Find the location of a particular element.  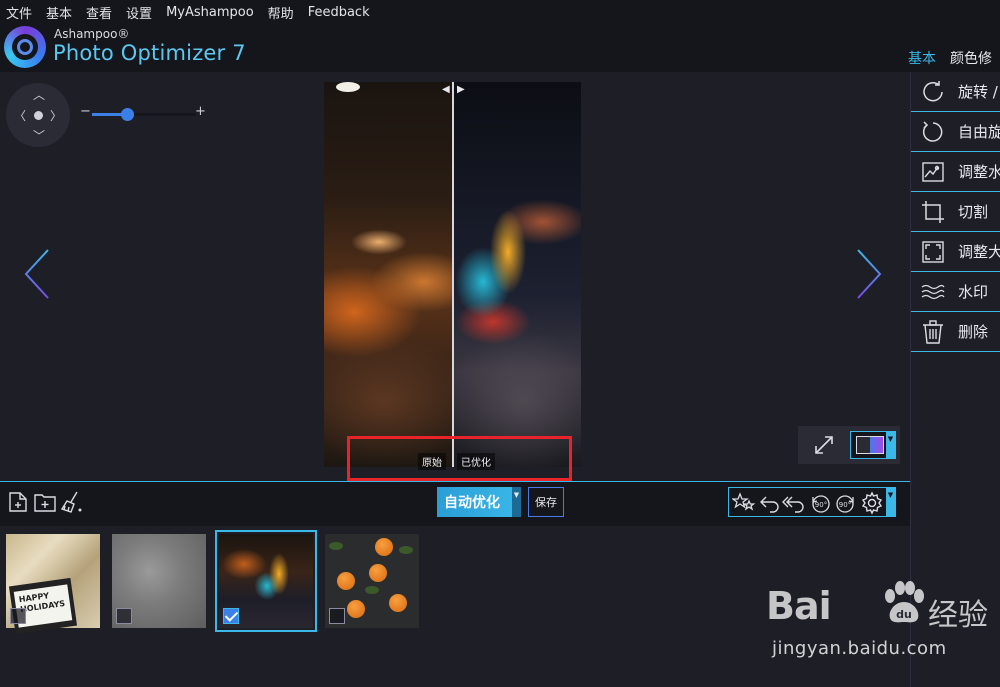

app-header: Ashampoo® Photo Optimizer 7 基本 颜色修 is located at coordinates (500, 48).